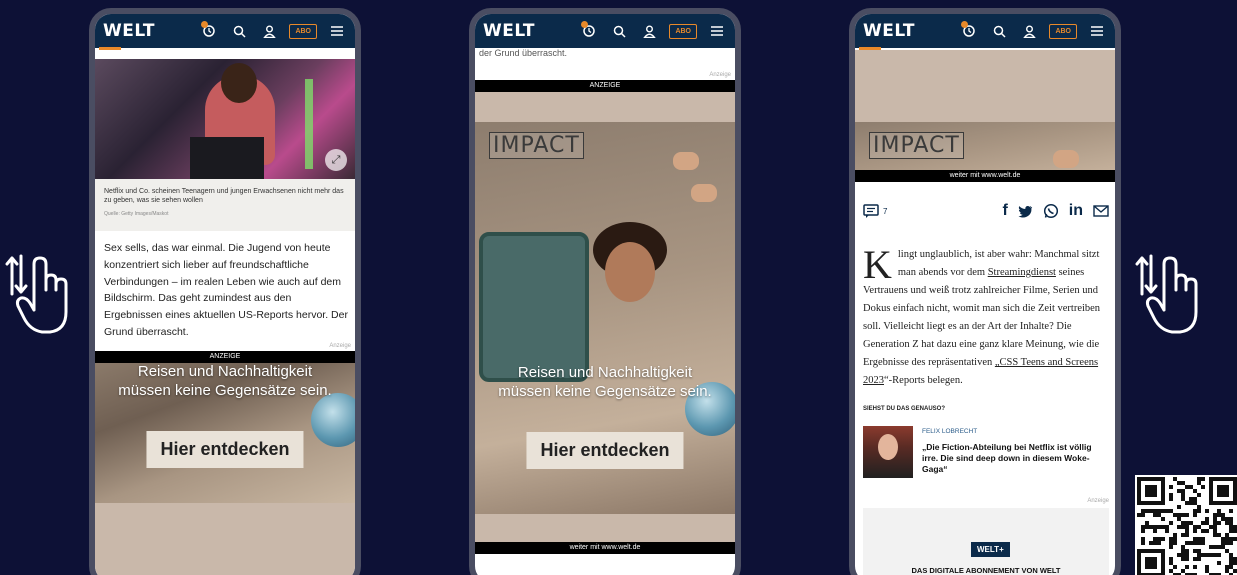 Image resolution: width=1237 pixels, height=575 pixels. Describe the element at coordinates (333, 420) in the screenshot. I see `globe-image` at that location.